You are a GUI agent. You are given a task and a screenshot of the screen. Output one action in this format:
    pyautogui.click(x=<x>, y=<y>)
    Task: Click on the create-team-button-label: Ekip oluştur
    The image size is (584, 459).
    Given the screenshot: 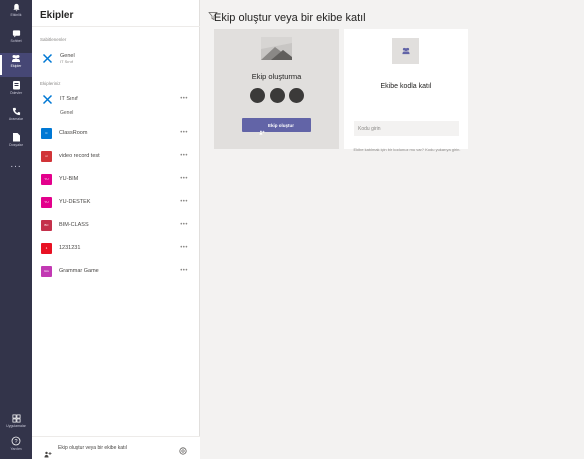 What is the action you would take?
    pyautogui.click(x=280, y=125)
    